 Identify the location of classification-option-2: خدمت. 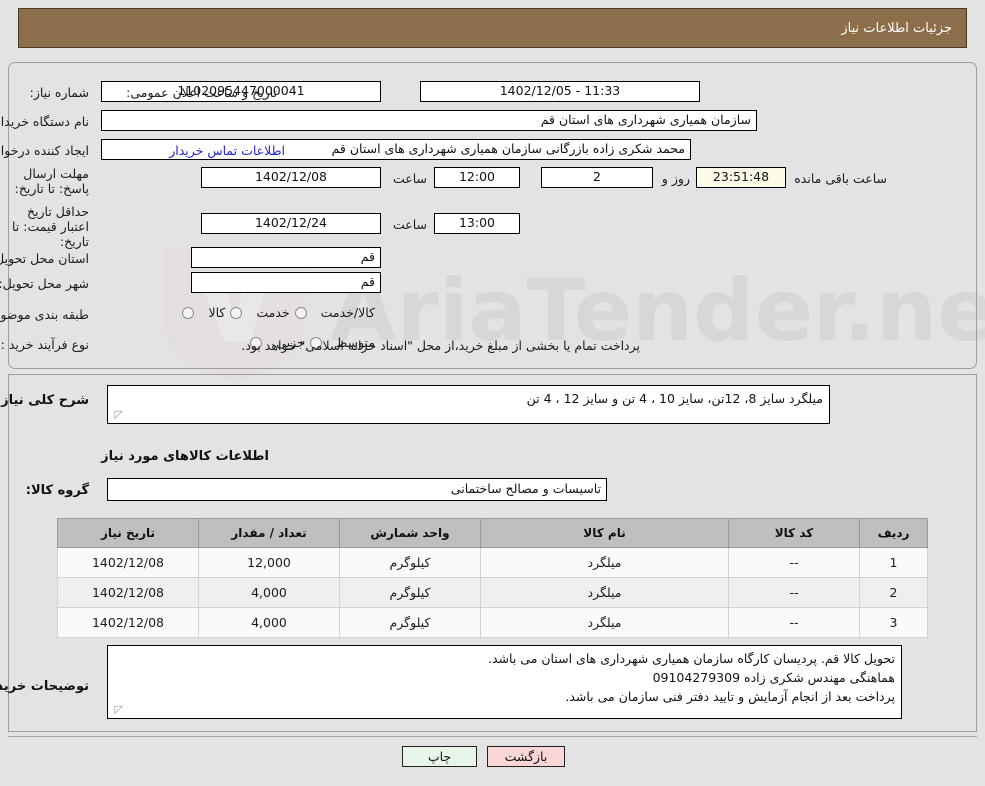
(260, 312).